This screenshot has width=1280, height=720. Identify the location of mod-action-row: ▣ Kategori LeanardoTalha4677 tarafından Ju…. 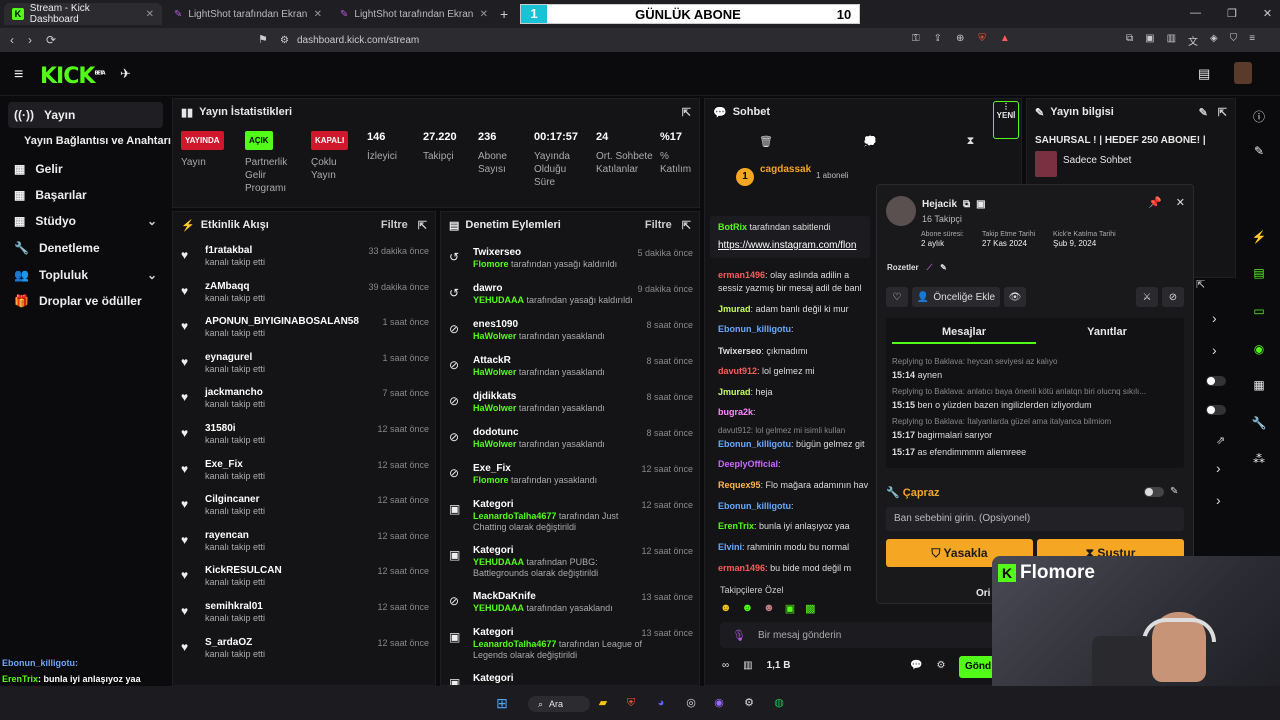
(570, 516).